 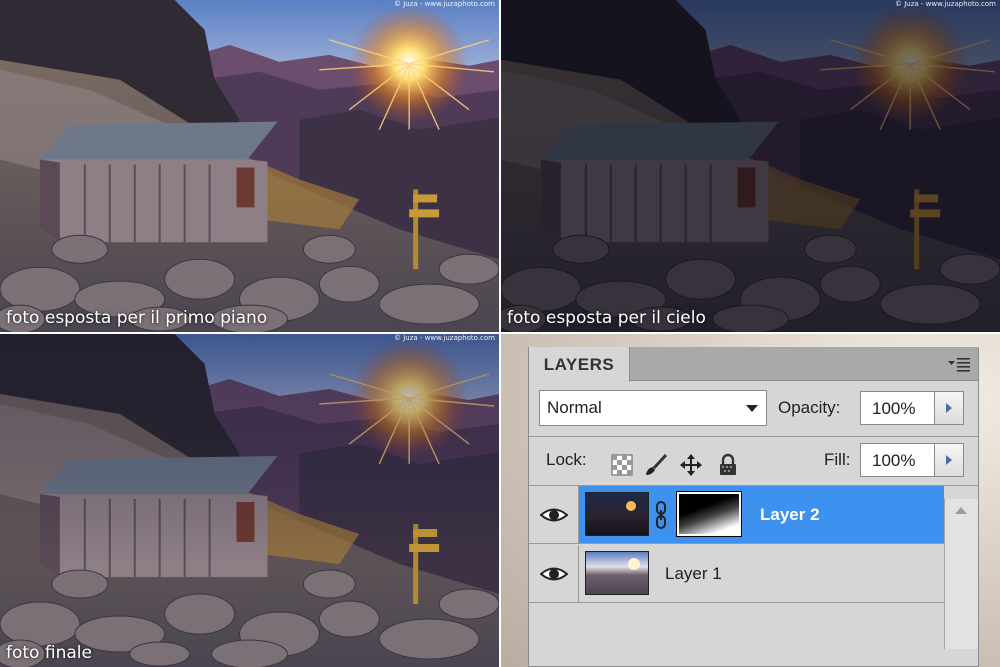 What do you see at coordinates (579, 364) in the screenshot?
I see `tab-layers: LAYERS` at bounding box center [579, 364].